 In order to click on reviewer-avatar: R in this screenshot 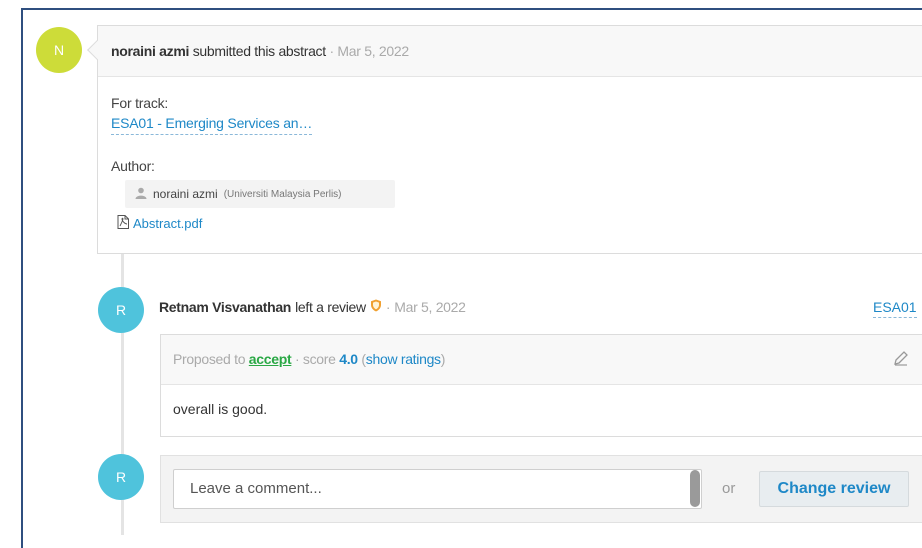, I will do `click(121, 310)`.